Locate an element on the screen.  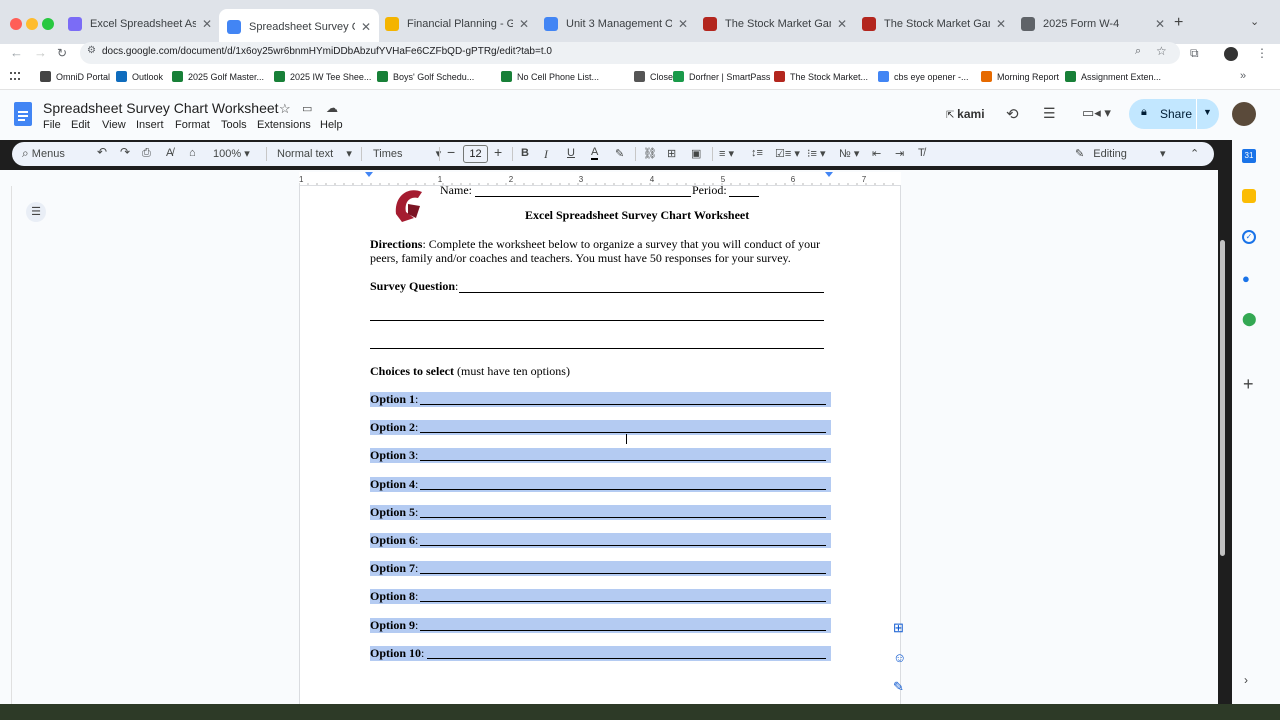
site-info-icon: ⚙ is located at coordinates (91, 50).